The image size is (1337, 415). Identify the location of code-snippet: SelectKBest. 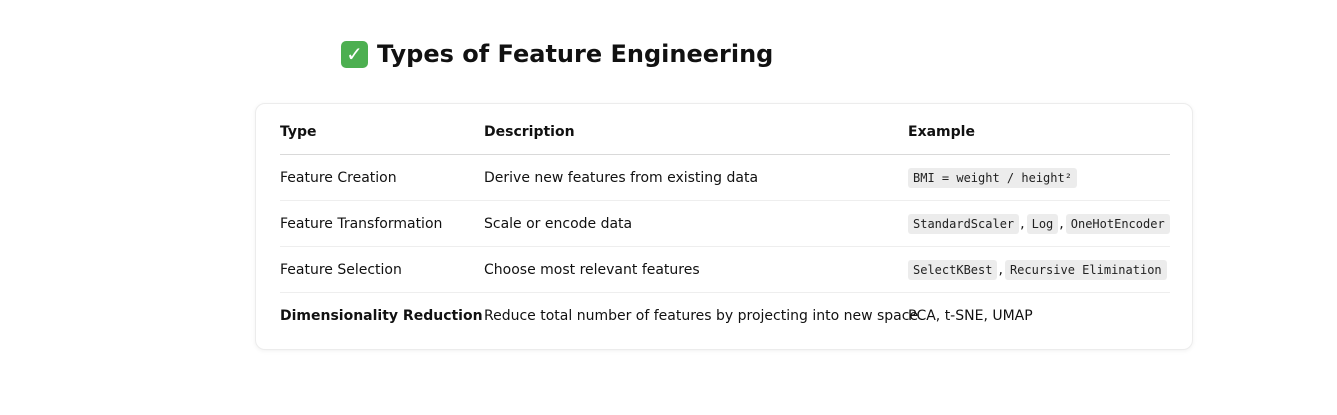
(953, 269).